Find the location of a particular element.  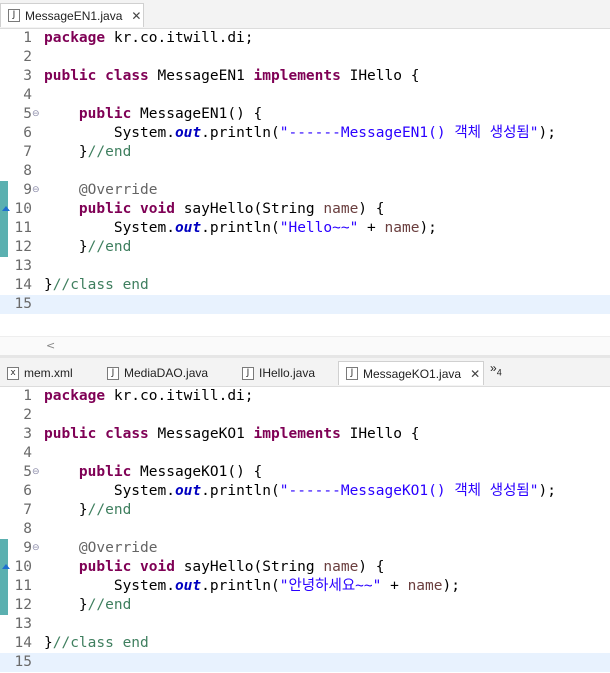

scroll-left-icon: < is located at coordinates (50, 345).